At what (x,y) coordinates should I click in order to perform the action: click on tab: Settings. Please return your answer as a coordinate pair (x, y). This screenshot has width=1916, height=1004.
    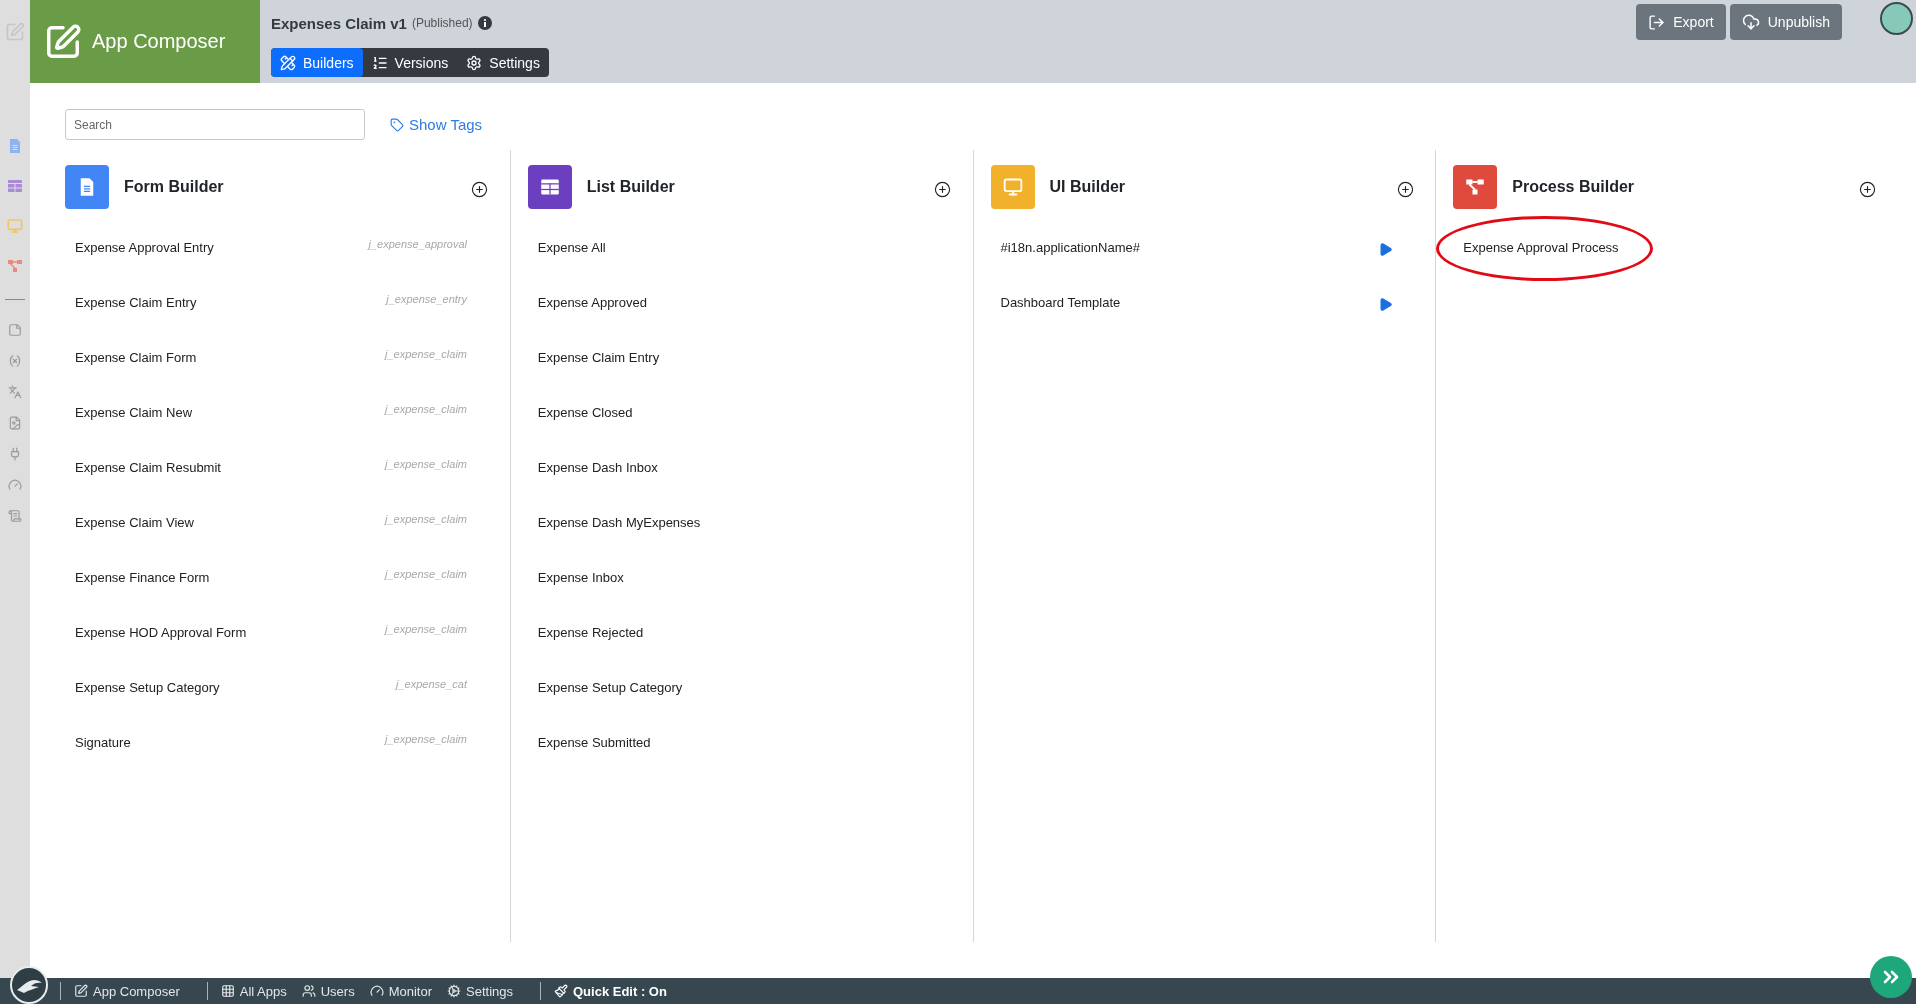
    Looking at the image, I should click on (503, 62).